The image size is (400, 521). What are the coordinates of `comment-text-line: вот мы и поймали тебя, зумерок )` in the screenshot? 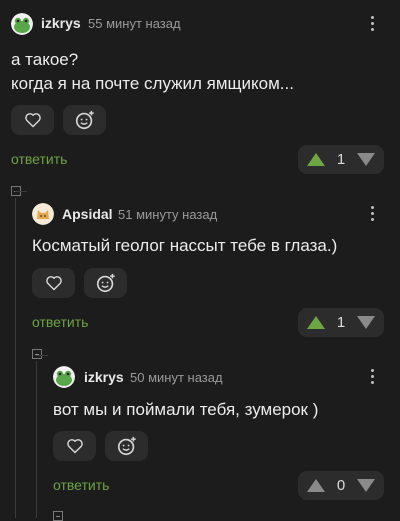 It's located at (186, 409).